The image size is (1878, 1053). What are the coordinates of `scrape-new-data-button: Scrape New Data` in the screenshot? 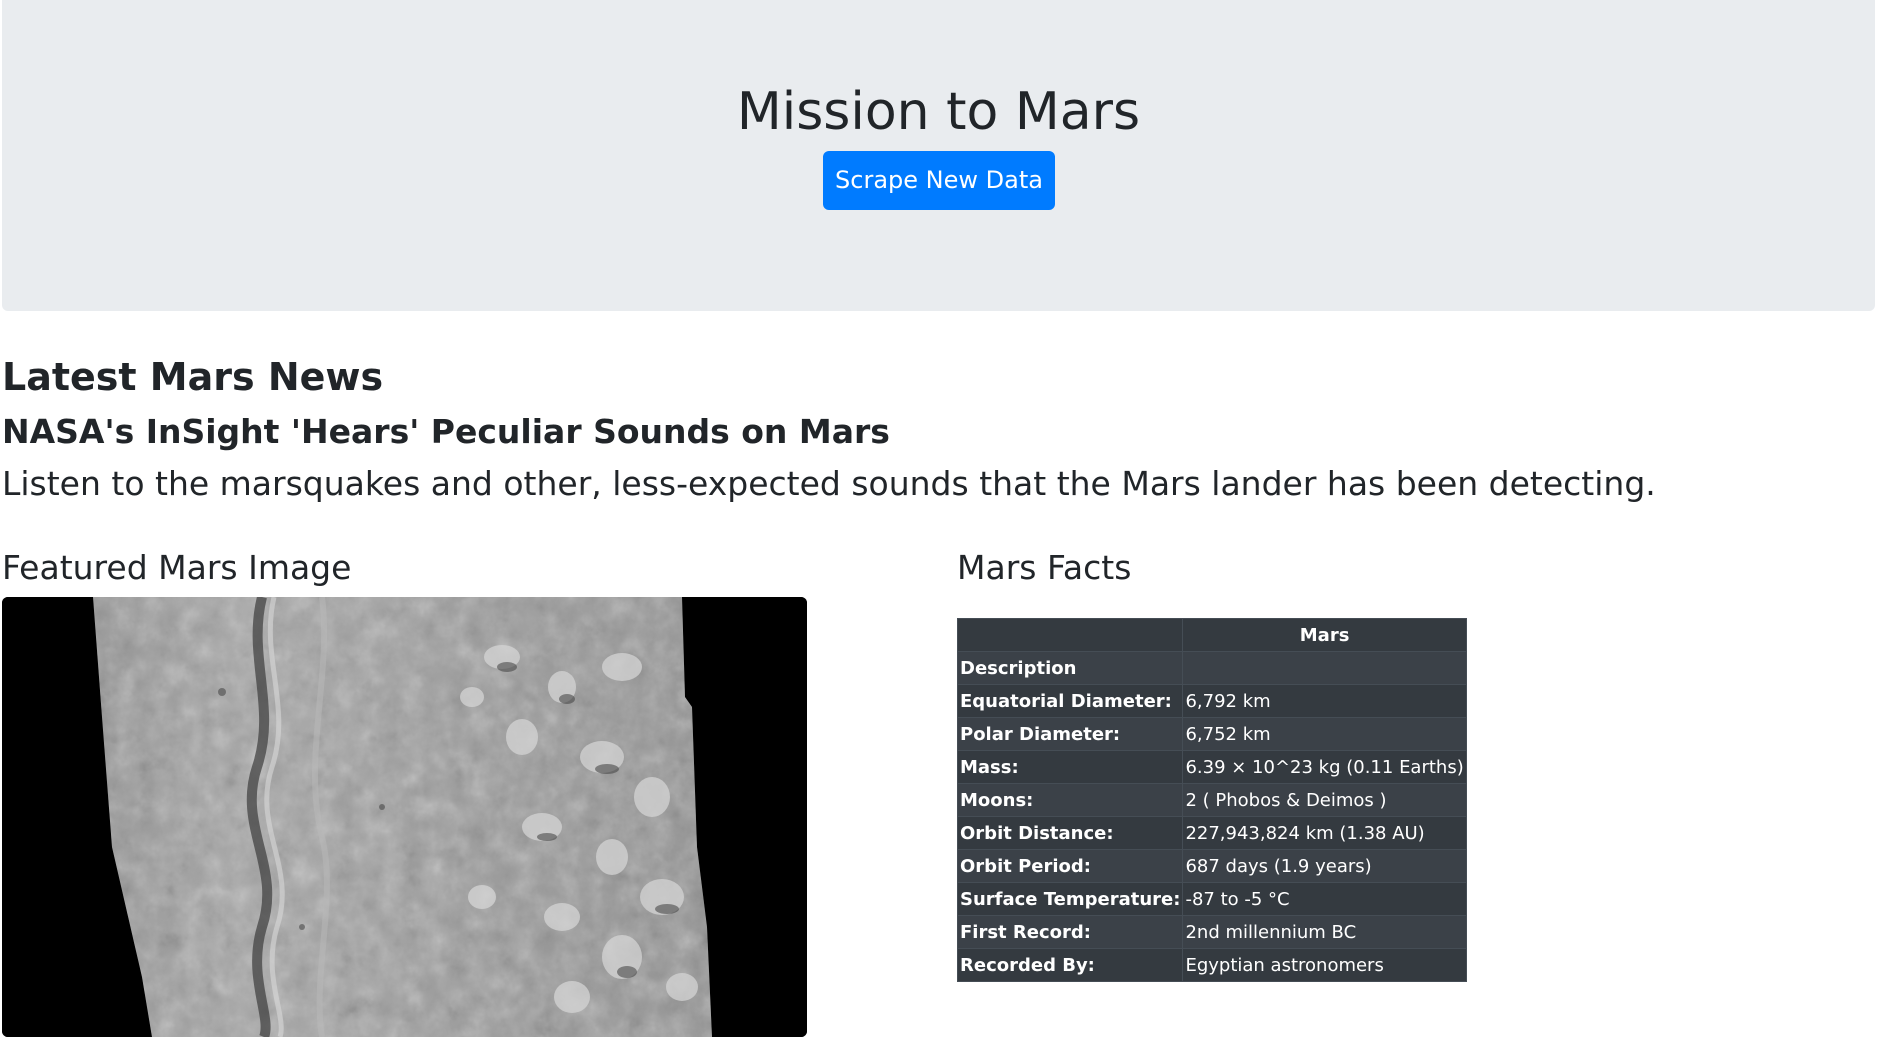 It's located at (939, 180).